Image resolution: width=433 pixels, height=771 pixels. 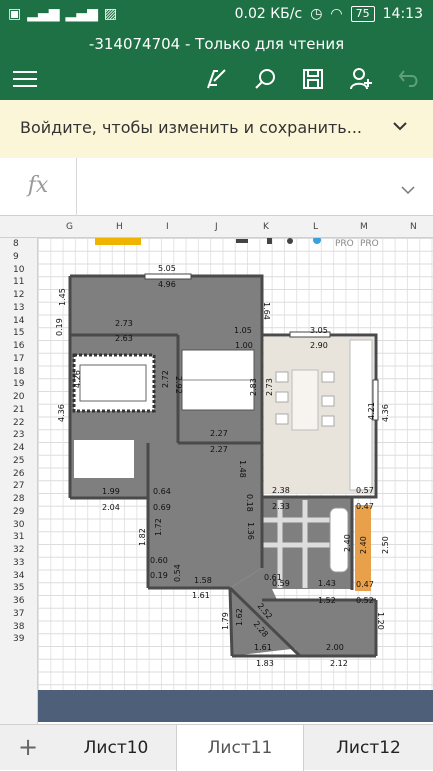 I want to click on dim-label: 1.82, so click(x=142, y=537).